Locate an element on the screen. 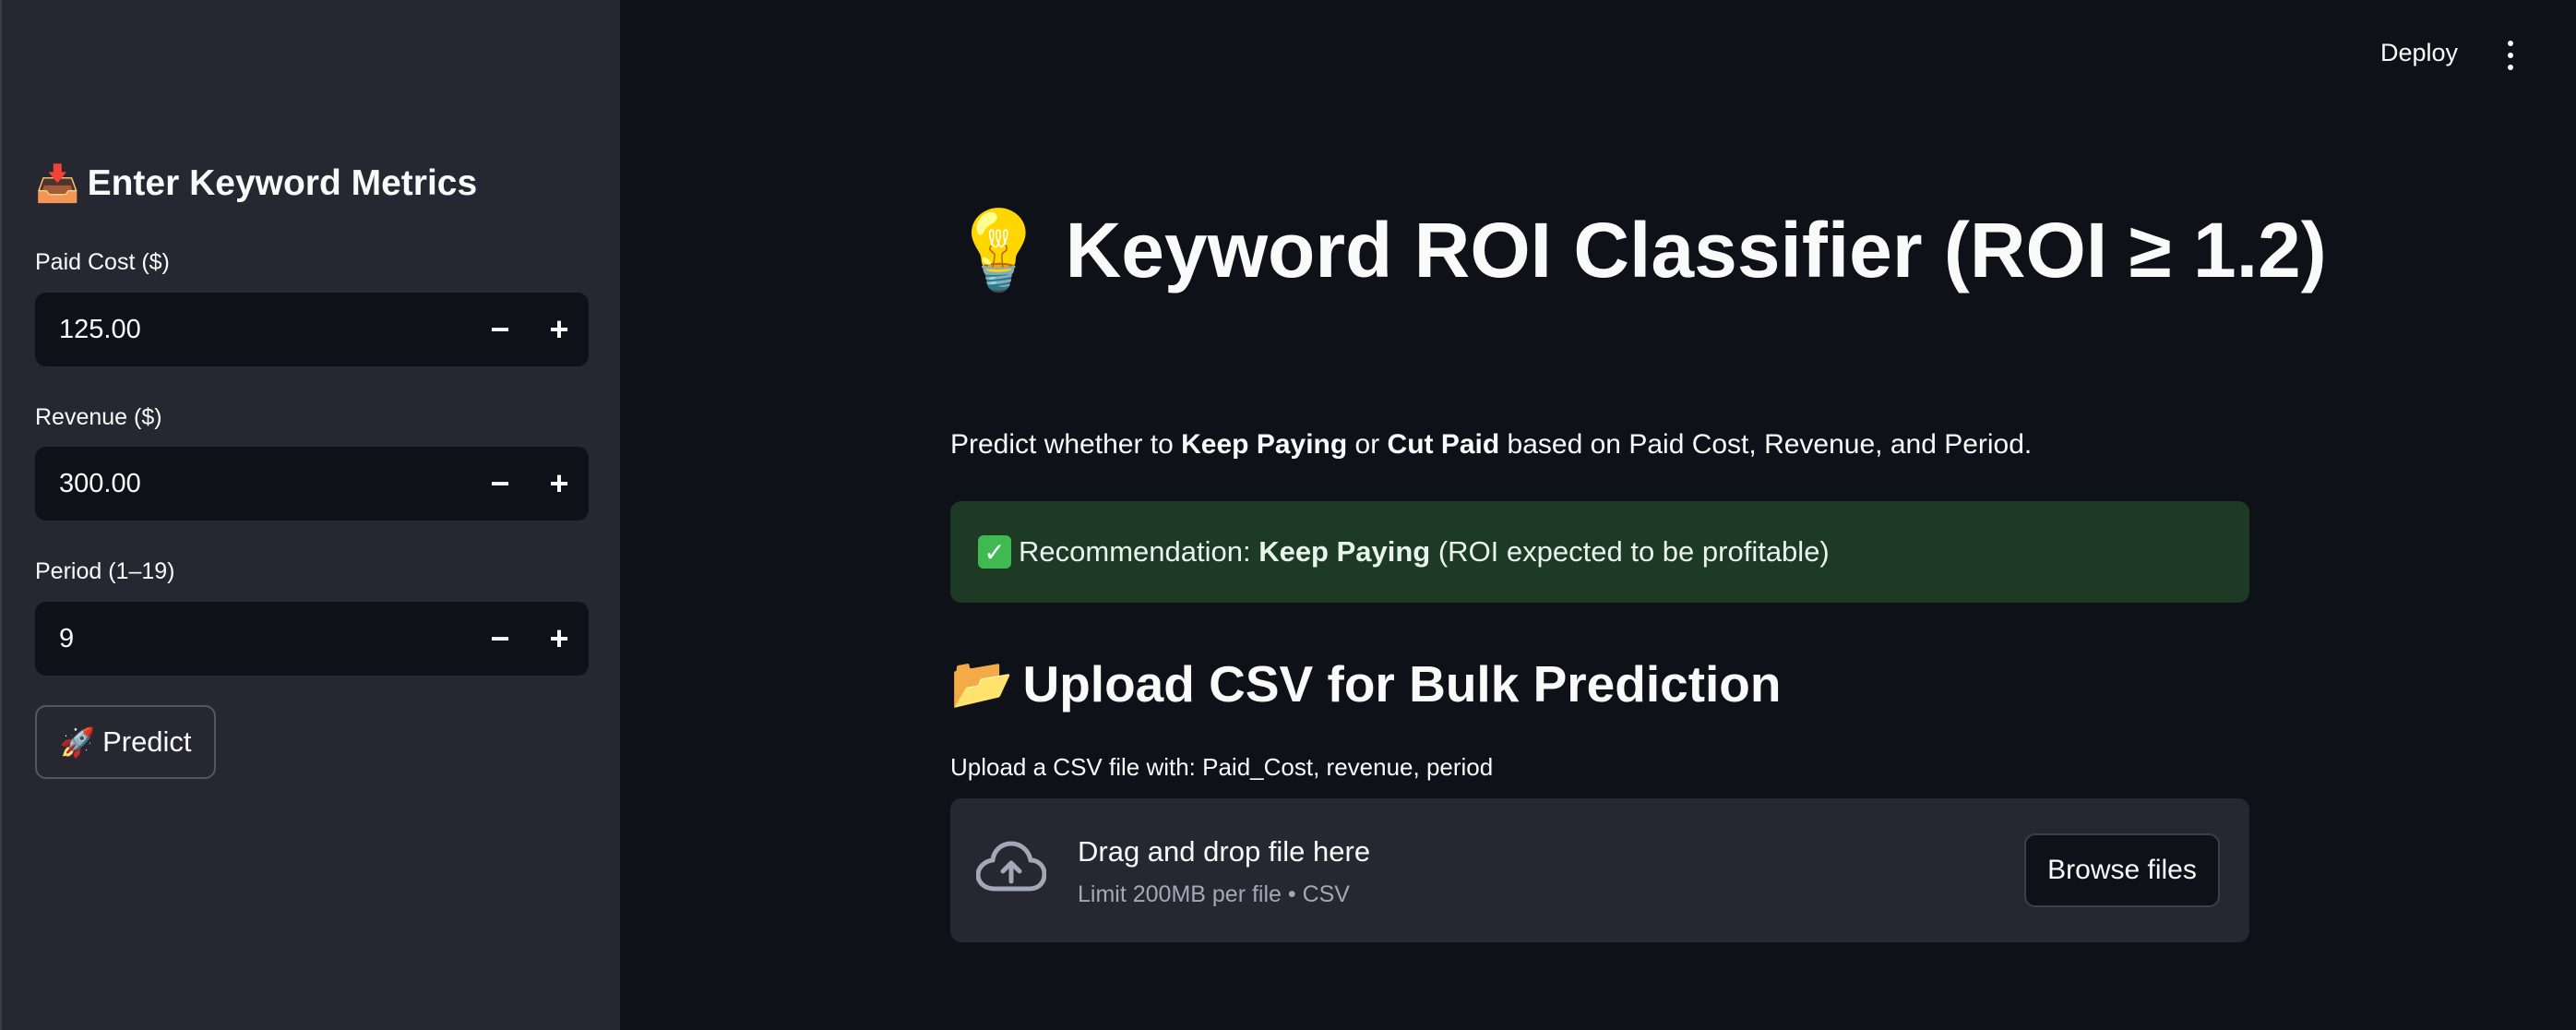 The height and width of the screenshot is (1030, 2576). revenue-input: 300.00 − + is located at coordinates (312, 484).